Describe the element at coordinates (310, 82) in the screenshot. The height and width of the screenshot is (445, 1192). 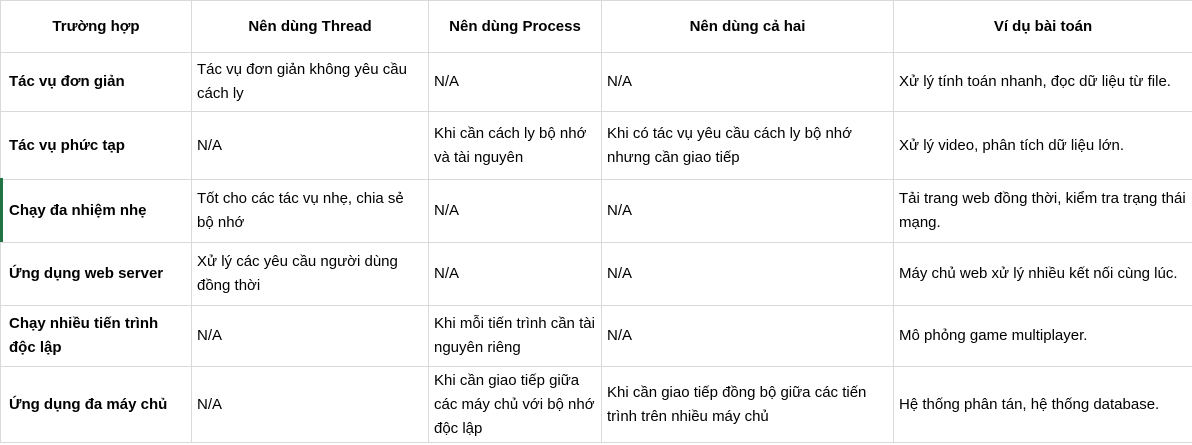
I see `cell-thread: Tác vụ đơn giản không yêu cầu cách ly` at that location.